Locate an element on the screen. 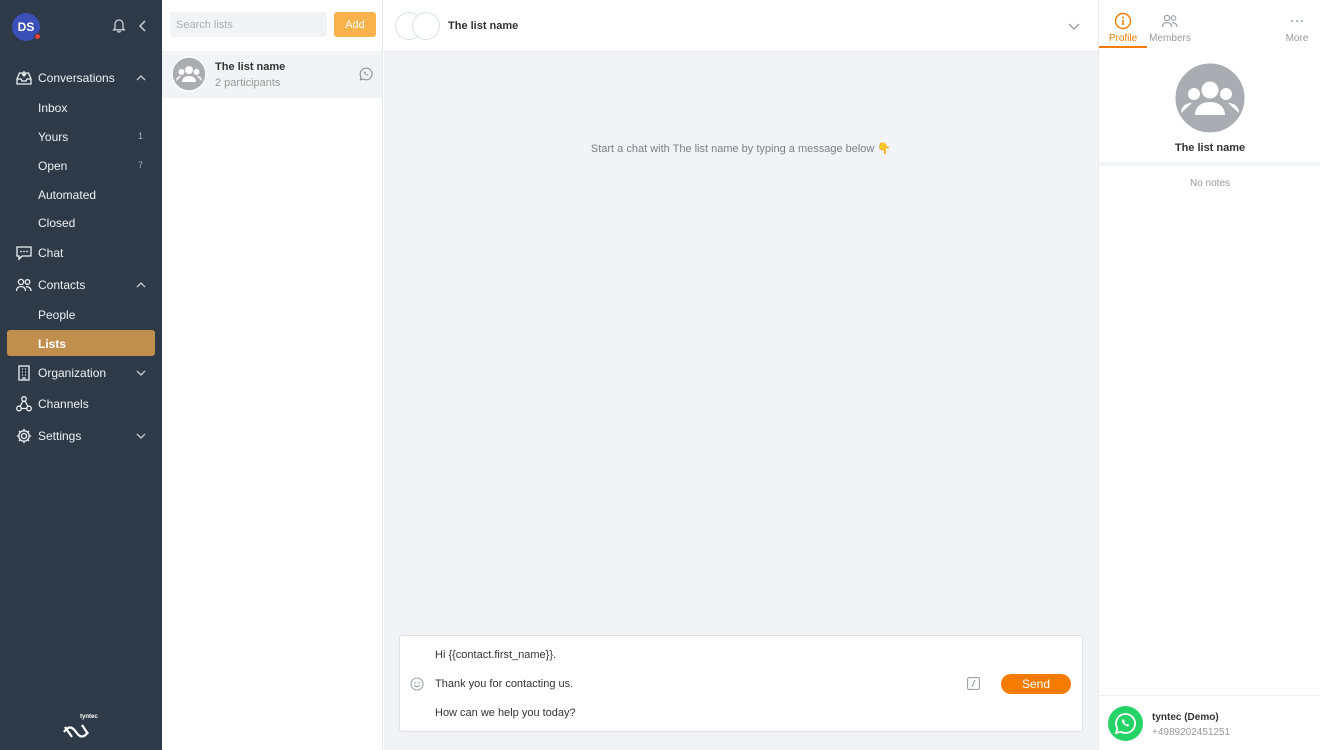 Image resolution: width=1320 pixels, height=750 pixels. composer-line: How can we help you today? is located at coordinates (505, 713).